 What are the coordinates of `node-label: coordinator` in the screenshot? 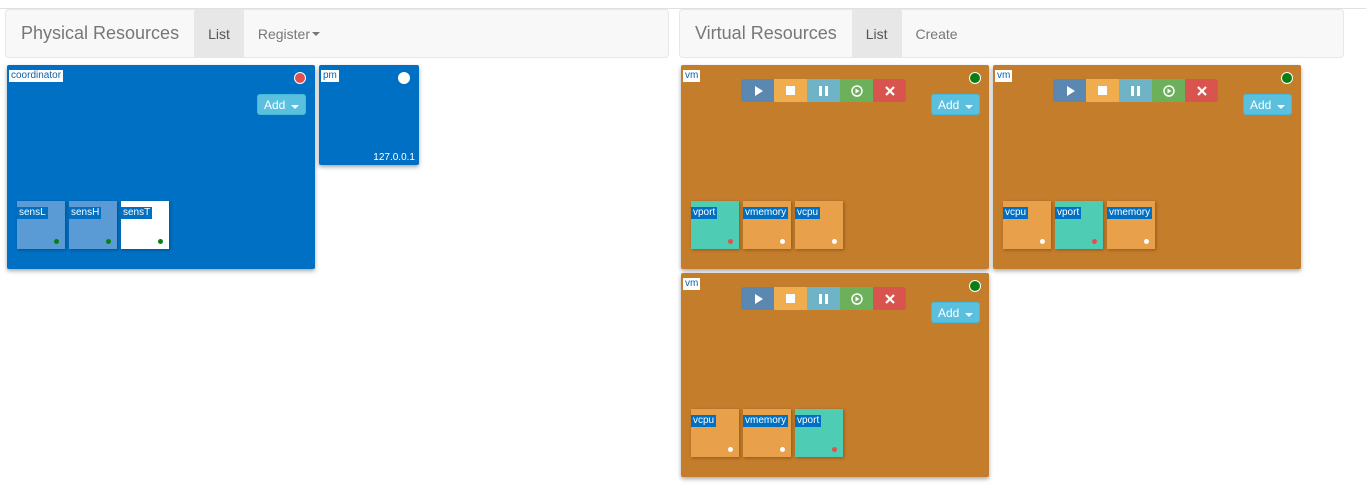 It's located at (36, 76).